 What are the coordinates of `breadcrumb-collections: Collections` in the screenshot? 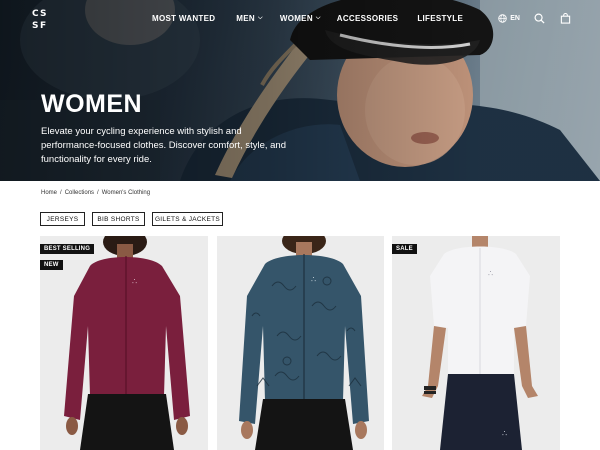 It's located at (79, 193).